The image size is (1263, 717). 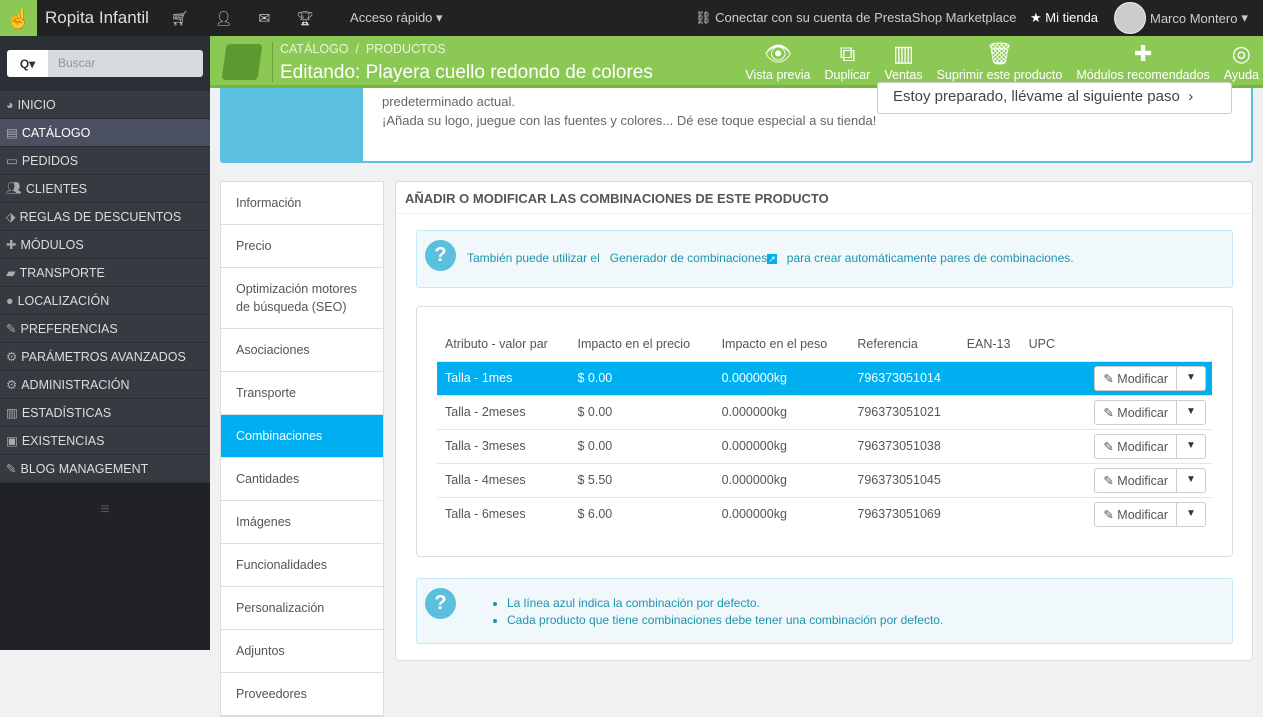 What do you see at coordinates (302, 651) in the screenshot?
I see `tab-10: Adjuntos` at bounding box center [302, 651].